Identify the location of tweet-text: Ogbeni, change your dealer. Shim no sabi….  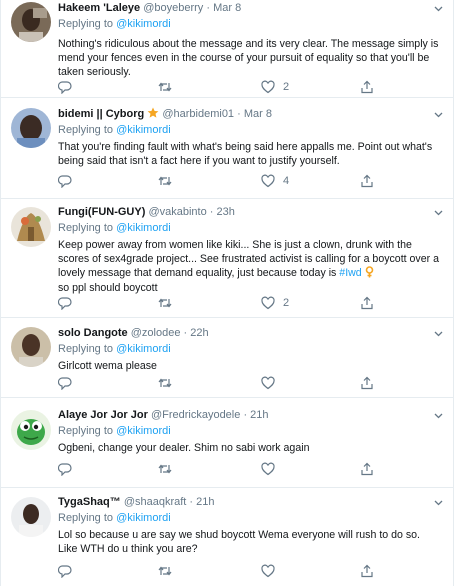
(184, 448).